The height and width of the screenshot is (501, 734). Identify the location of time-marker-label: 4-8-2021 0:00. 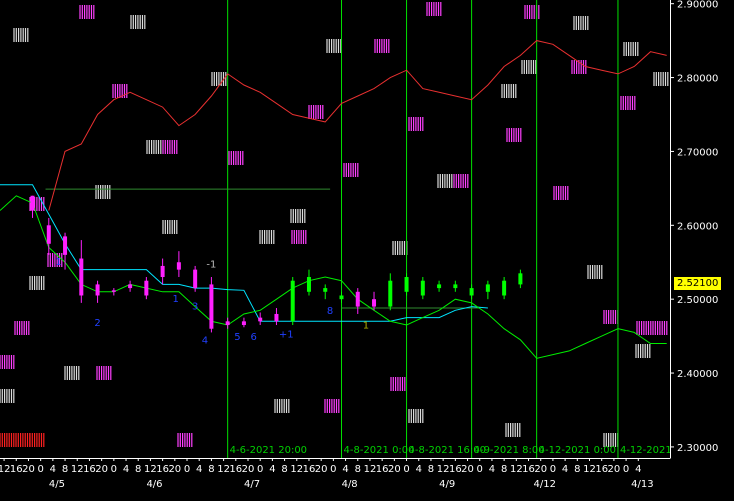
(379, 450).